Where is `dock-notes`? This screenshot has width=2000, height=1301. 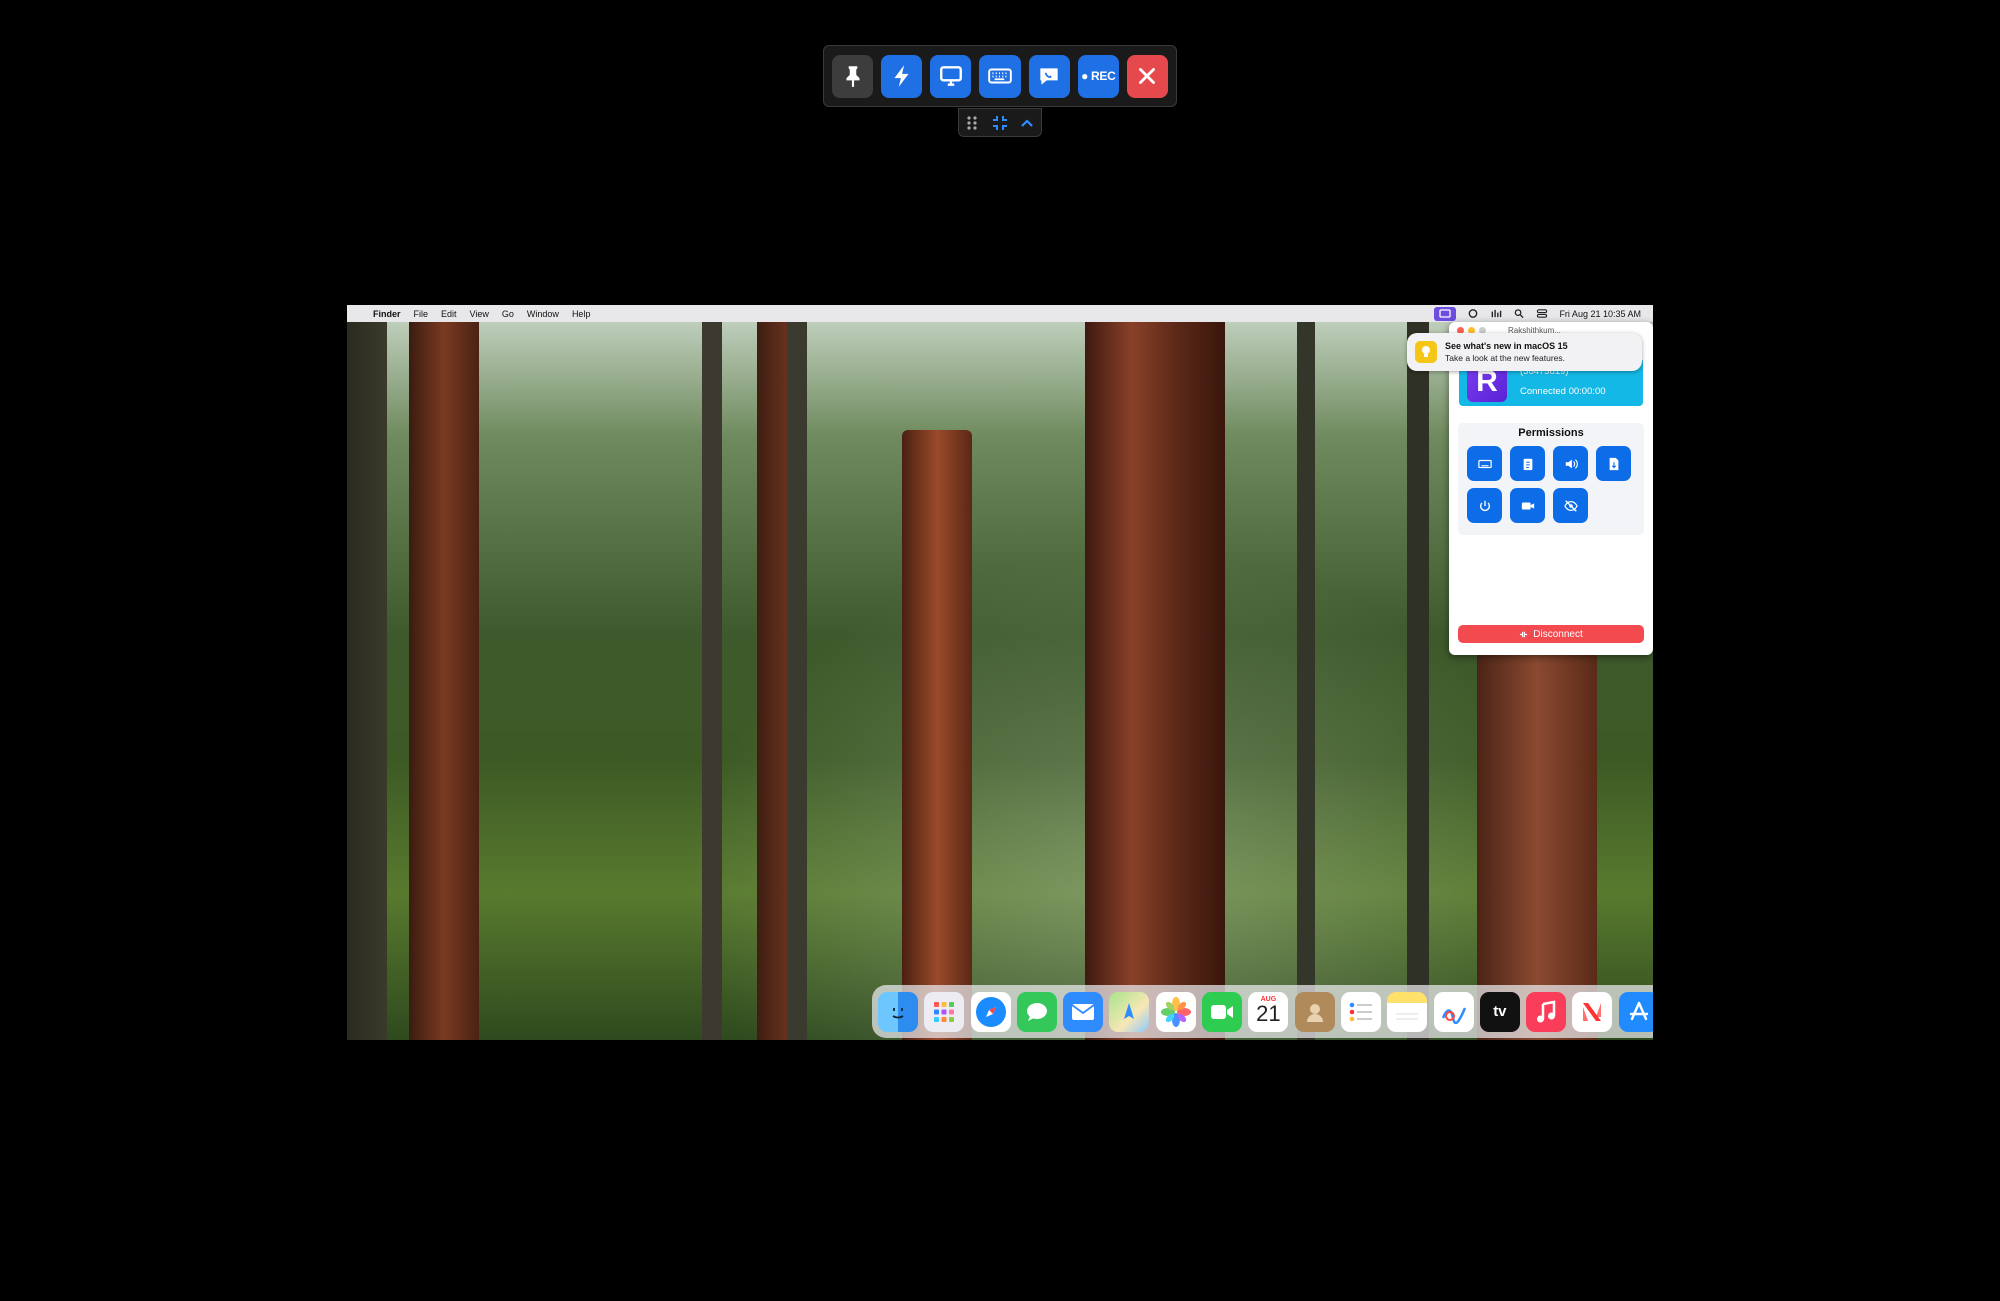
dock-notes is located at coordinates (1407, 1011).